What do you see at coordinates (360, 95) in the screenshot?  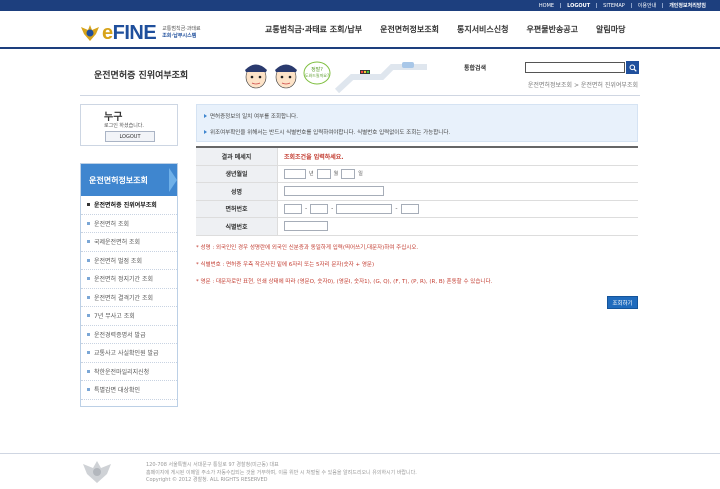 I see `title-divider` at bounding box center [360, 95].